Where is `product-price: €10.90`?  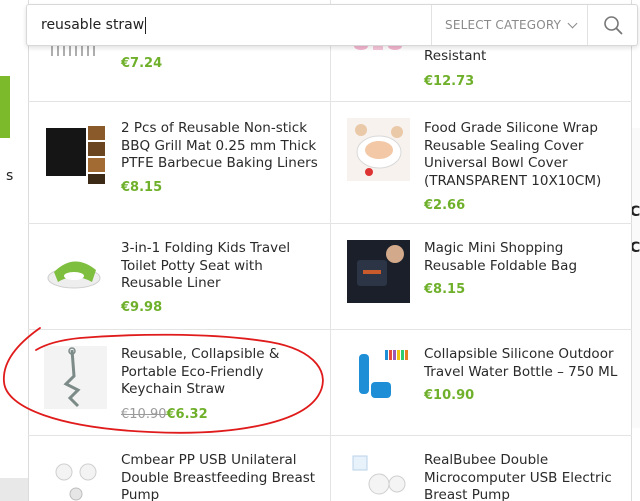
product-price: €10.90 is located at coordinates (449, 395).